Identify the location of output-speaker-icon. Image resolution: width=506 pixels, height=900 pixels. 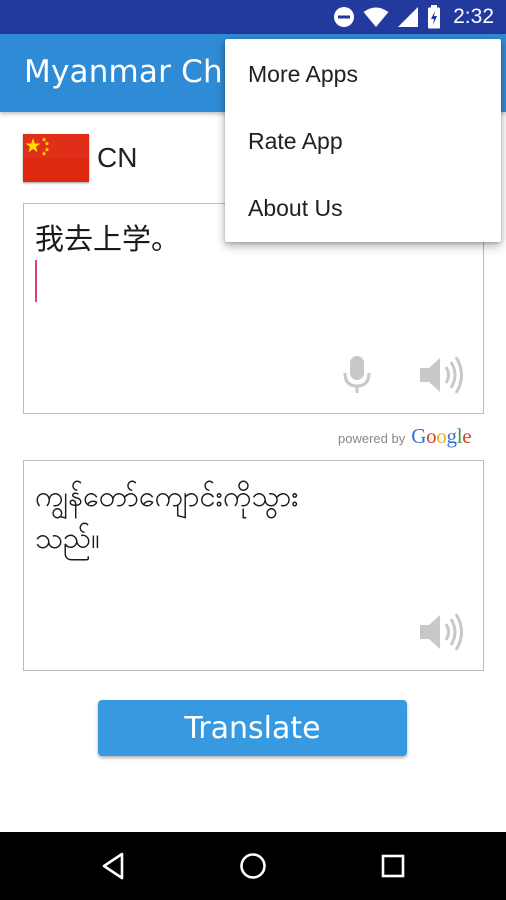
(443, 632).